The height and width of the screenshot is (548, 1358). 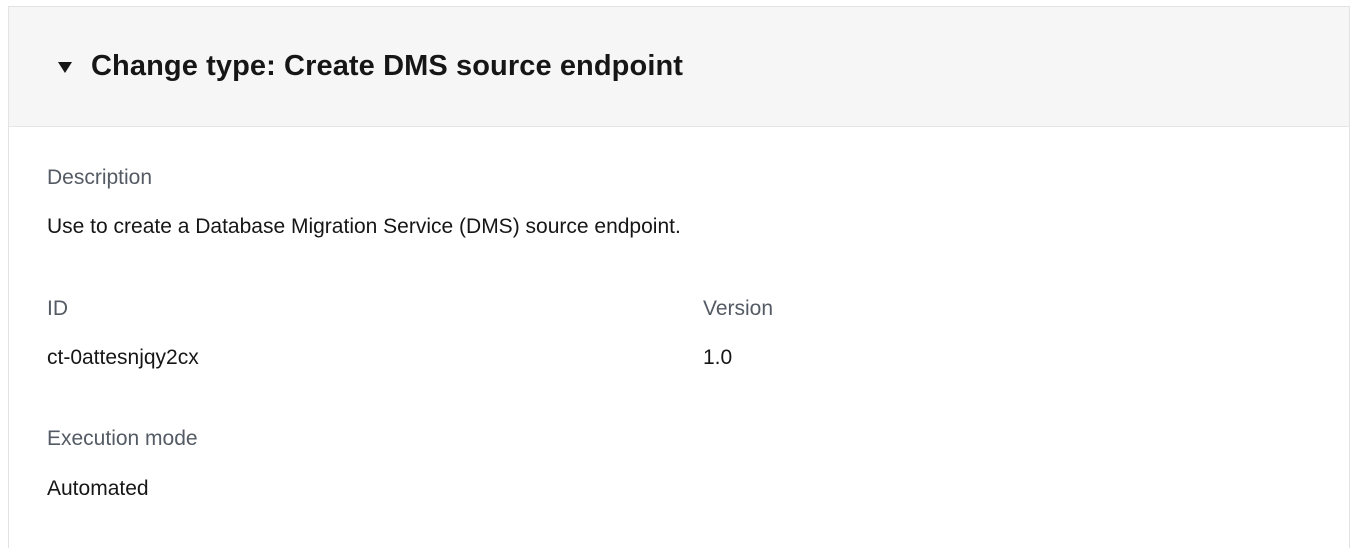 What do you see at coordinates (57, 308) in the screenshot?
I see `id-label: ID` at bounding box center [57, 308].